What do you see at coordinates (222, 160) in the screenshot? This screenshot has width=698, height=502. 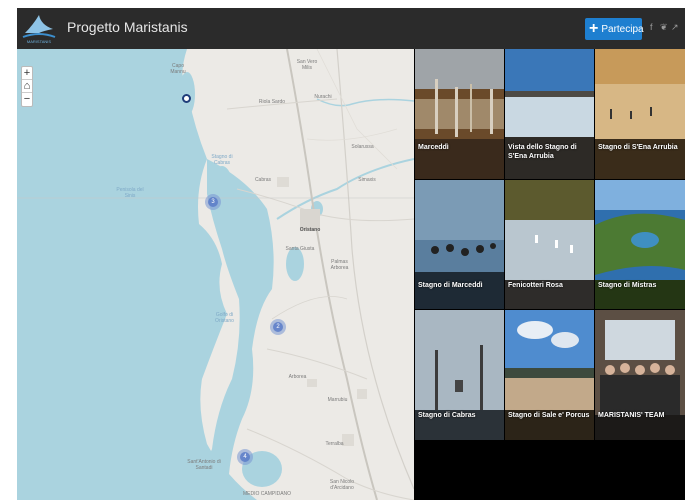 I see `map-label-stagno-cabras: Stagno di Cabras` at bounding box center [222, 160].